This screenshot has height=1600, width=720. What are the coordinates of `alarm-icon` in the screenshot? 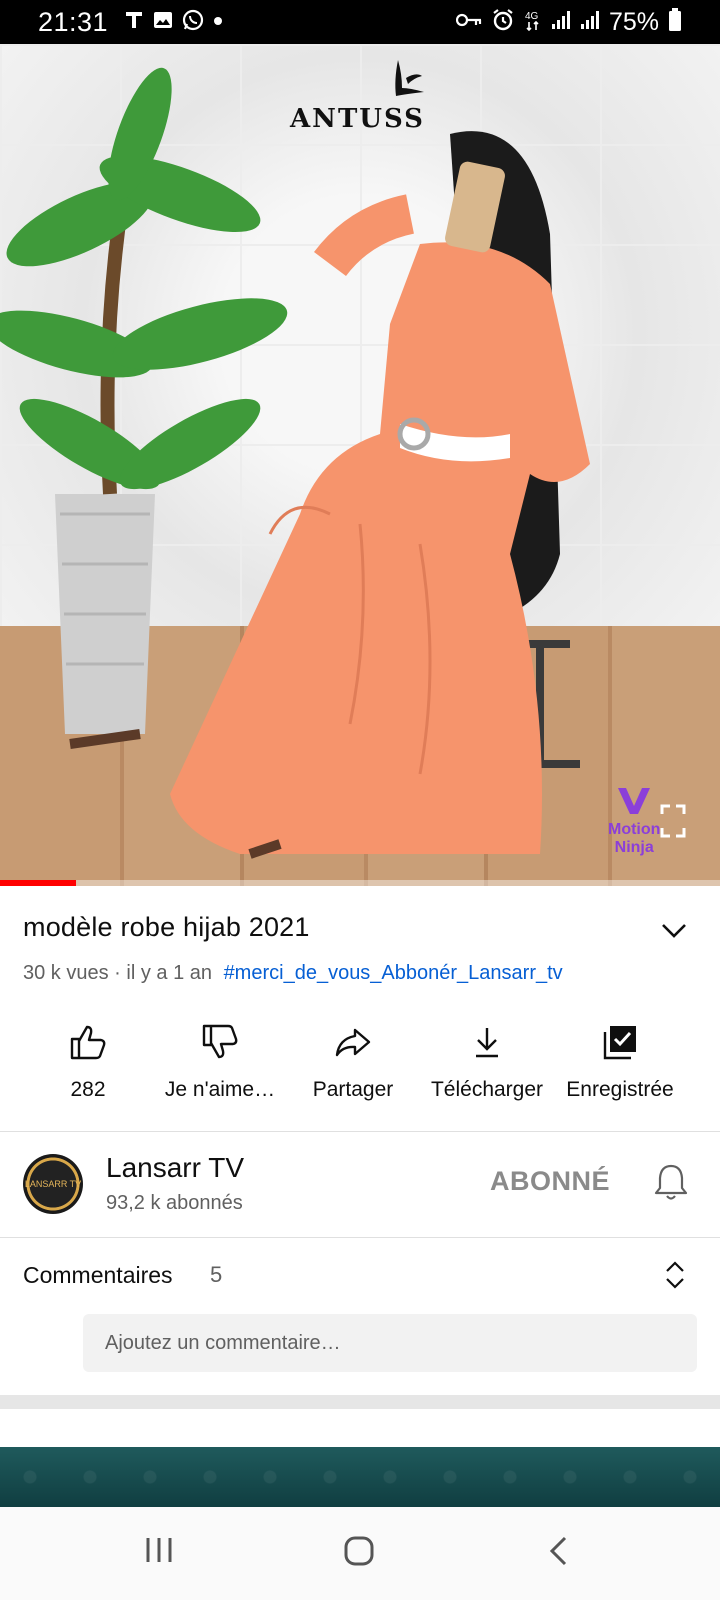 It's located at (503, 22).